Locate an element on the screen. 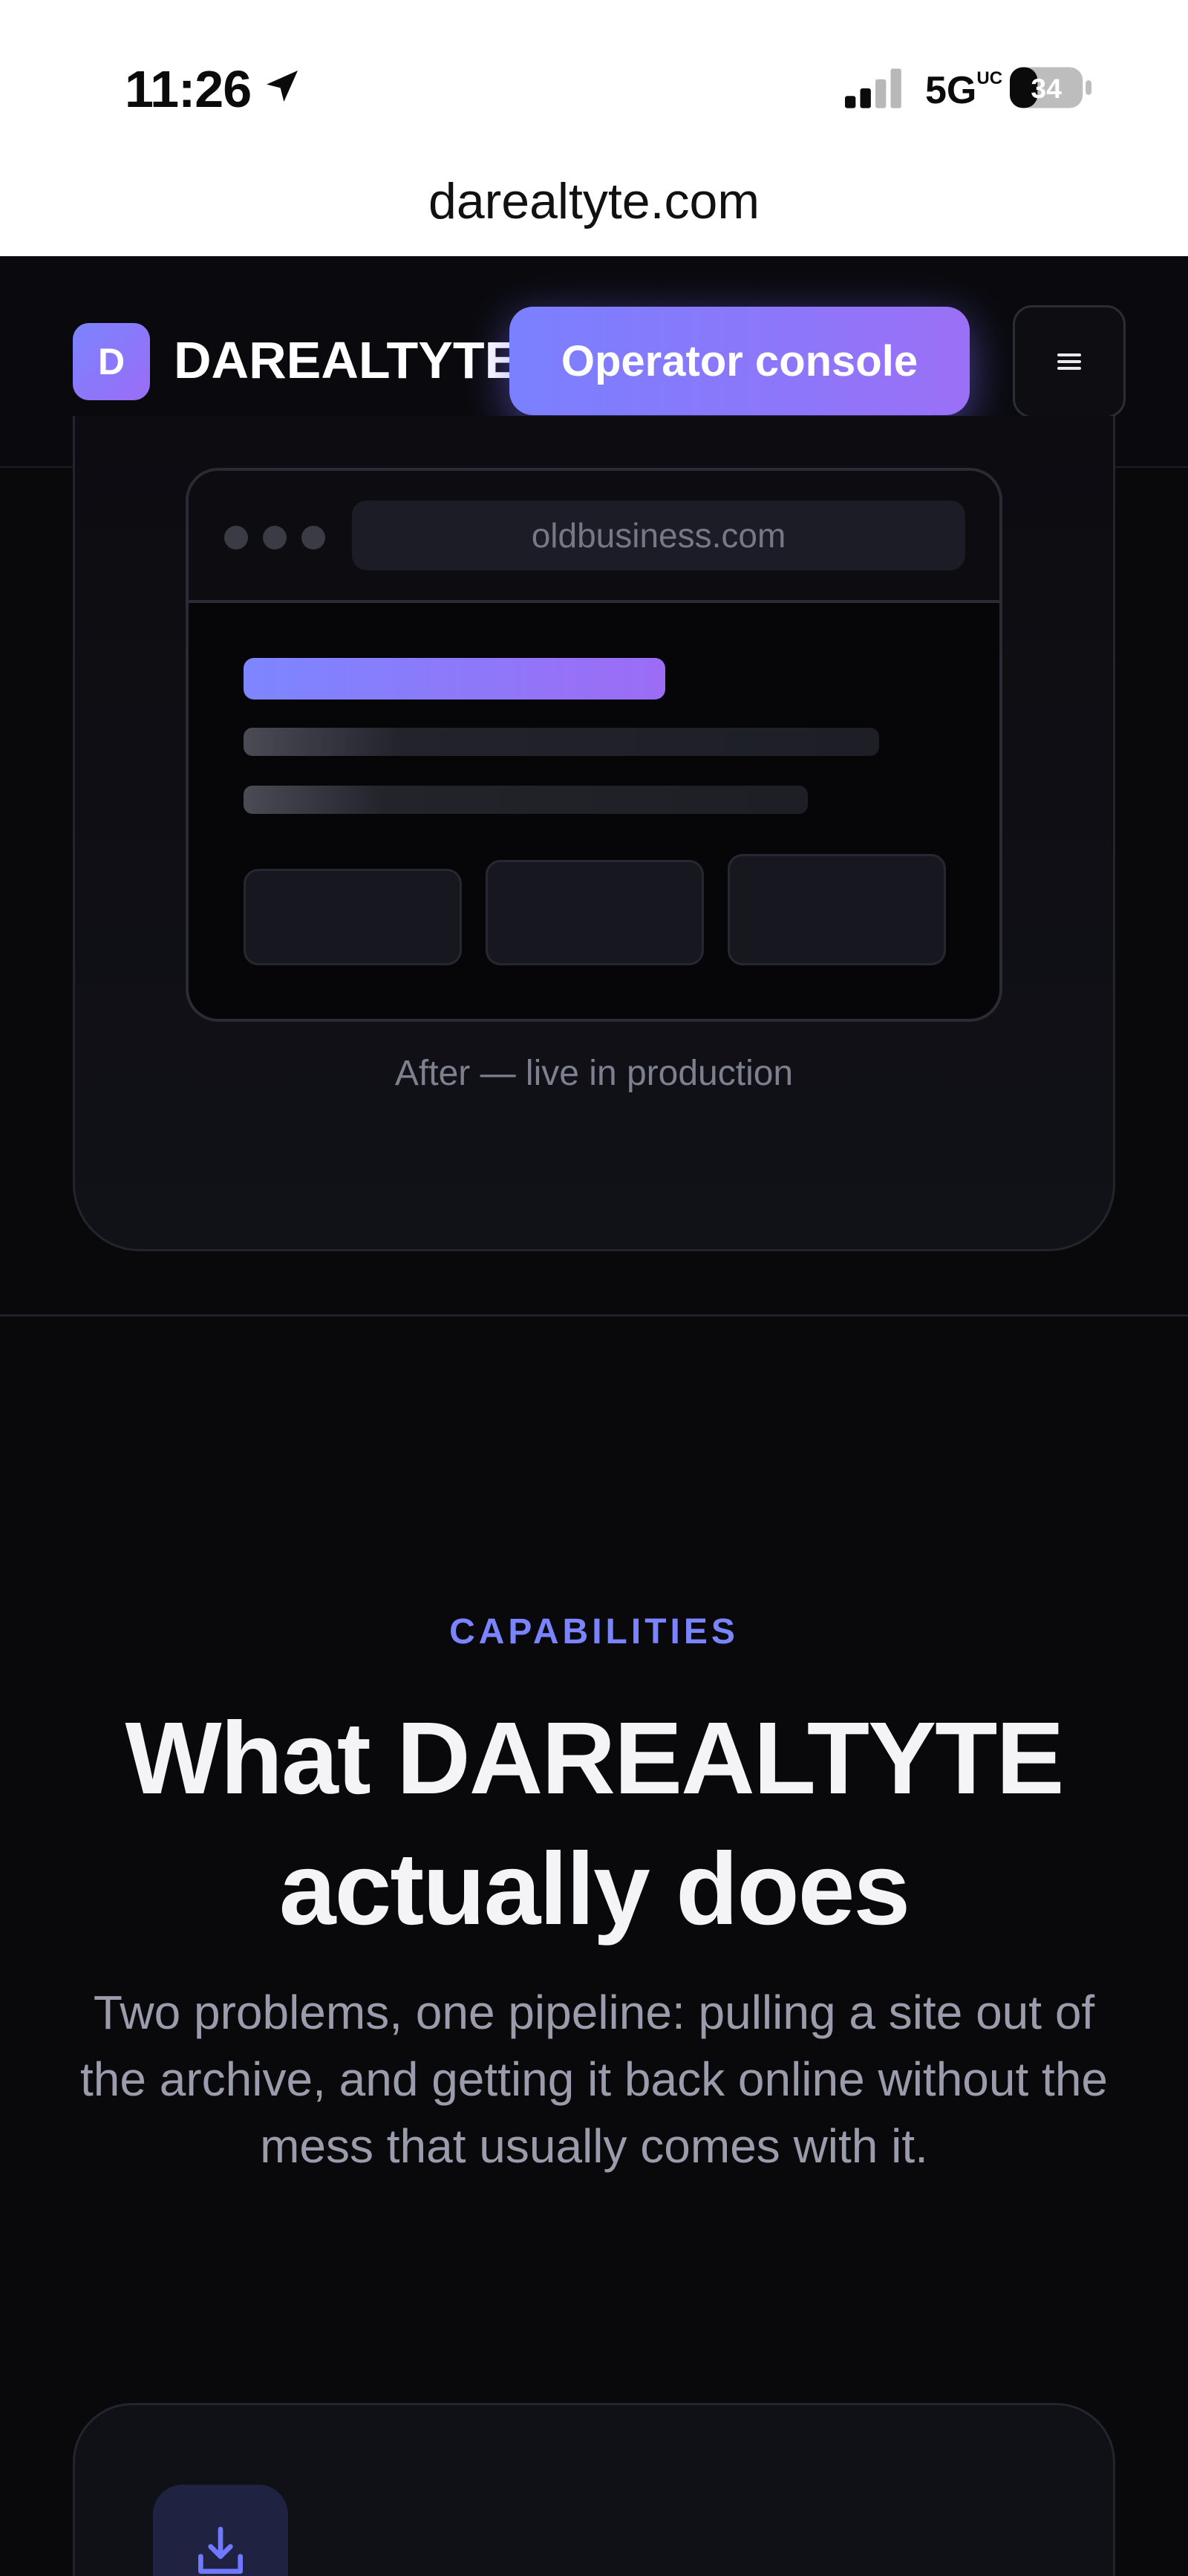 Image resolution: width=1188 pixels, height=2576 pixels. menu-button is located at coordinates (1069, 361).